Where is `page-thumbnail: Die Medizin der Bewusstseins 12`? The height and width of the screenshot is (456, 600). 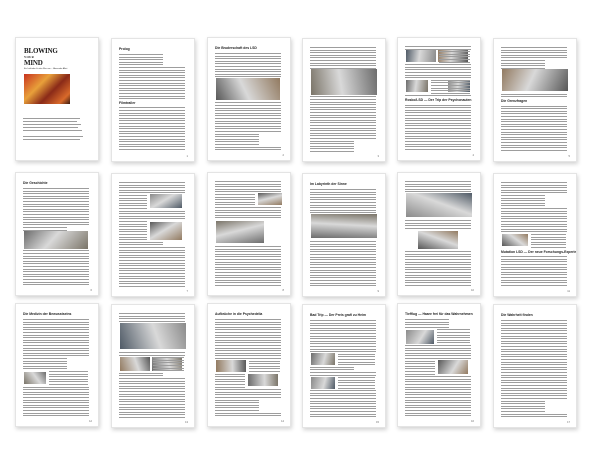
page-thumbnail: Die Medizin der Bewusstseins 12 is located at coordinates (57, 365).